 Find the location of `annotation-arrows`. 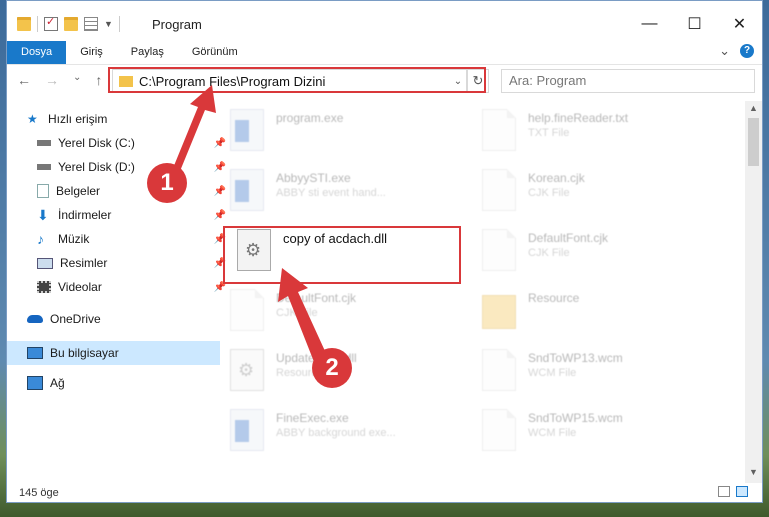

annotation-arrows is located at coordinates (246, 228).